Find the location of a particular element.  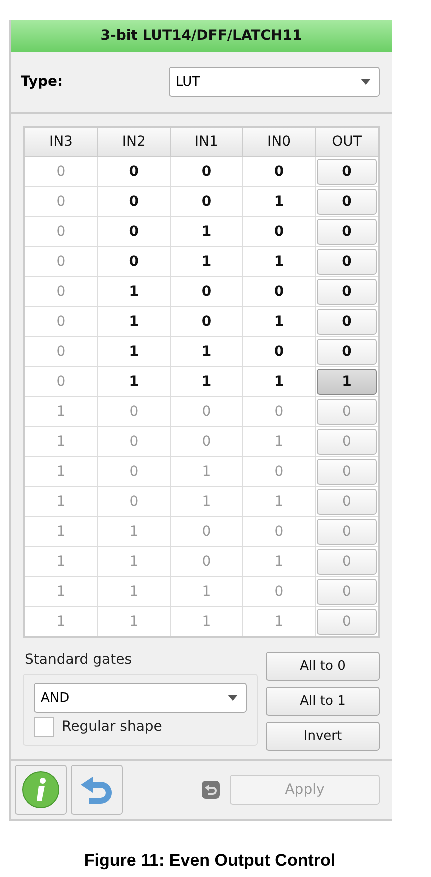

action-button: All to 1 is located at coordinates (323, 701).